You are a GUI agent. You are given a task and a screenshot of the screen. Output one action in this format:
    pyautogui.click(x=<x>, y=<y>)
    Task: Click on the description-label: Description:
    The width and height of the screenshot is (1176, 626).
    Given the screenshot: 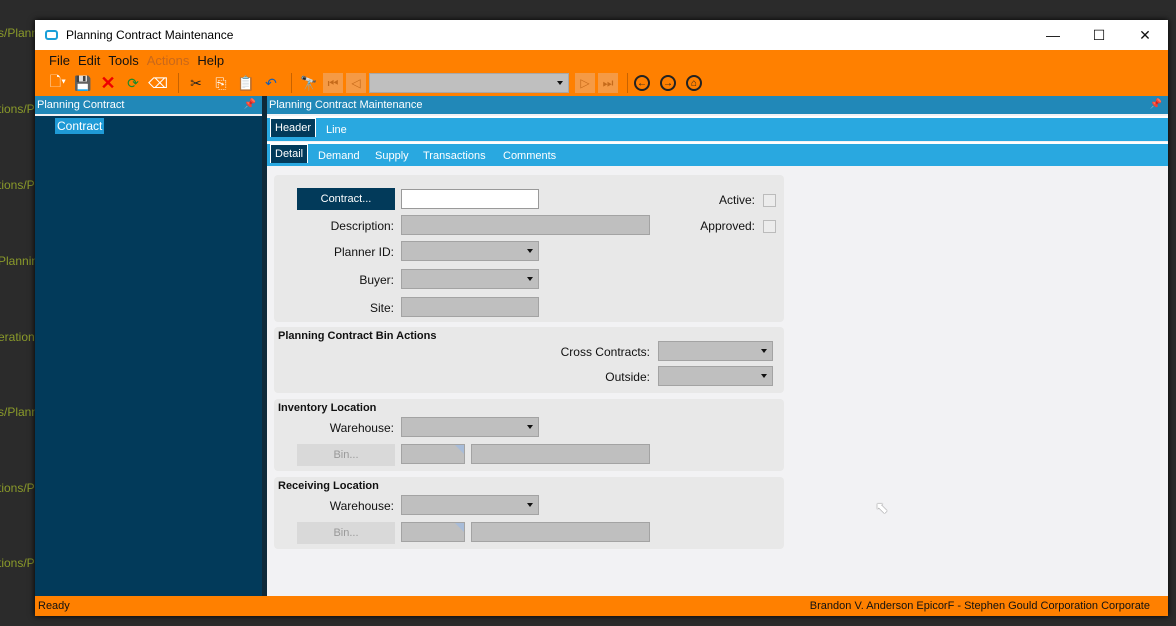 What is the action you would take?
    pyautogui.click(x=362, y=226)
    